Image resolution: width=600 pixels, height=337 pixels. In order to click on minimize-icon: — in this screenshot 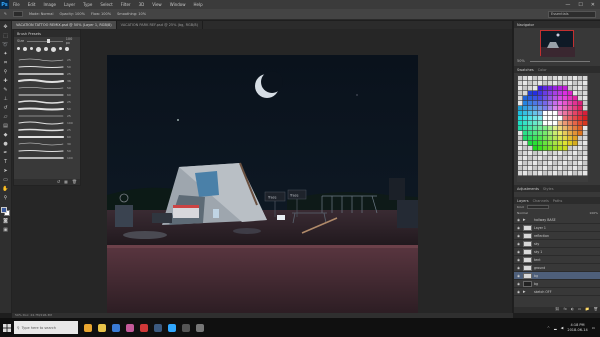, I will do `click(567, 5)`.